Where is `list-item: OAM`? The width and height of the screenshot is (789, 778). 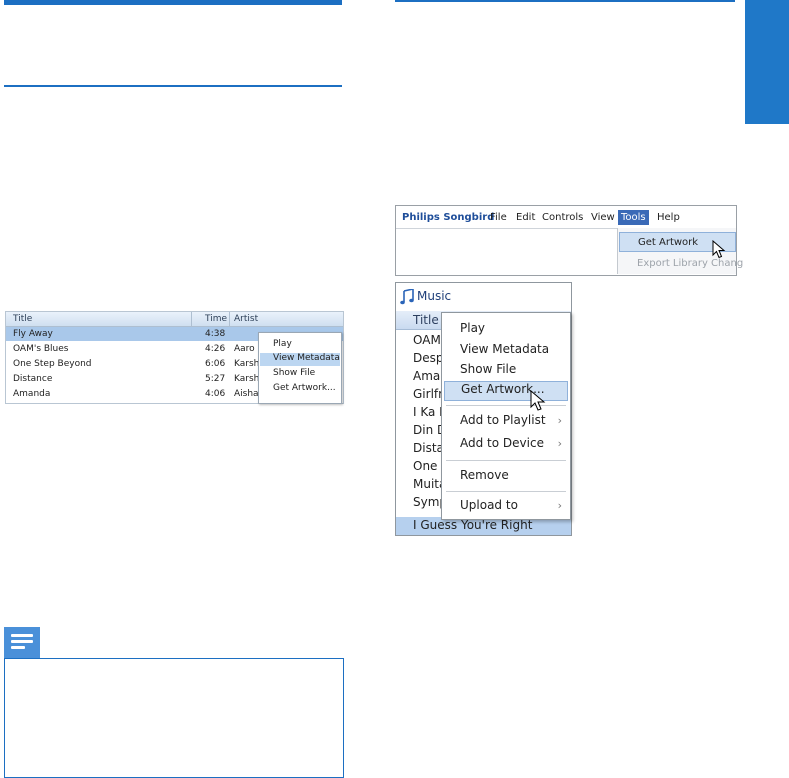
list-item: OAM is located at coordinates (427, 342).